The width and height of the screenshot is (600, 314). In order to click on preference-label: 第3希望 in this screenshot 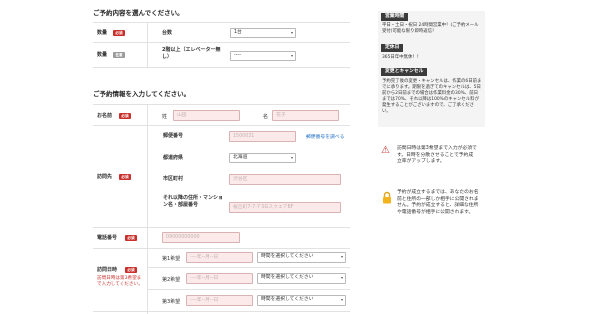, I will do `click(171, 302)`.